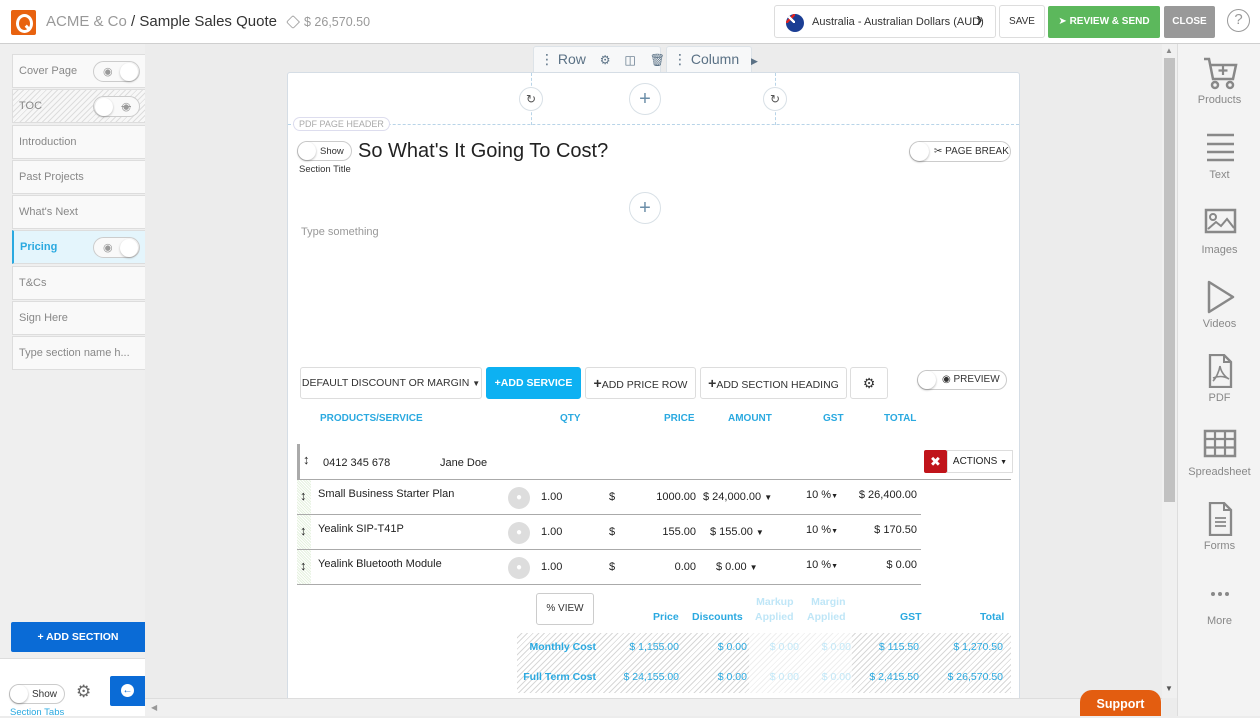  Describe the element at coordinates (86, 21) in the screenshot. I see `company-name: ACME & Co` at that location.